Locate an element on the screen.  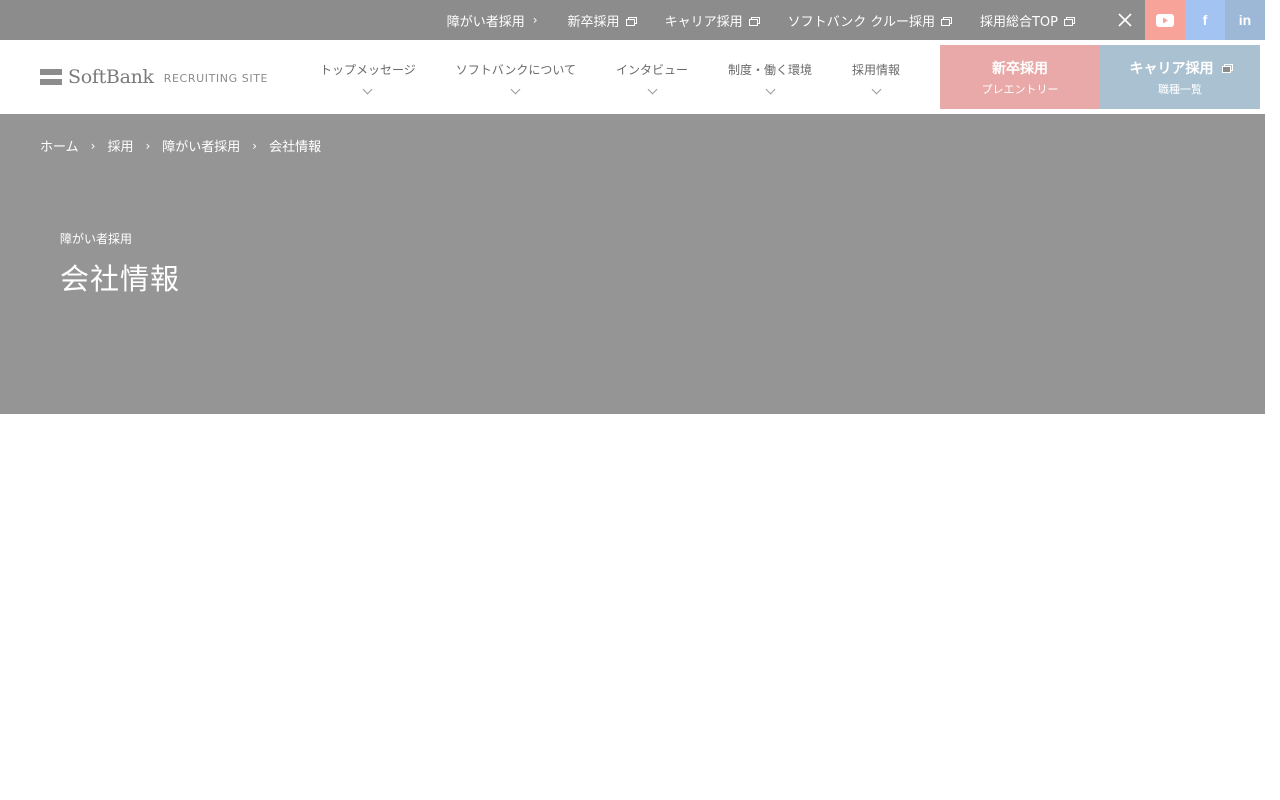
page-title: 会社情報 is located at coordinates (120, 279).